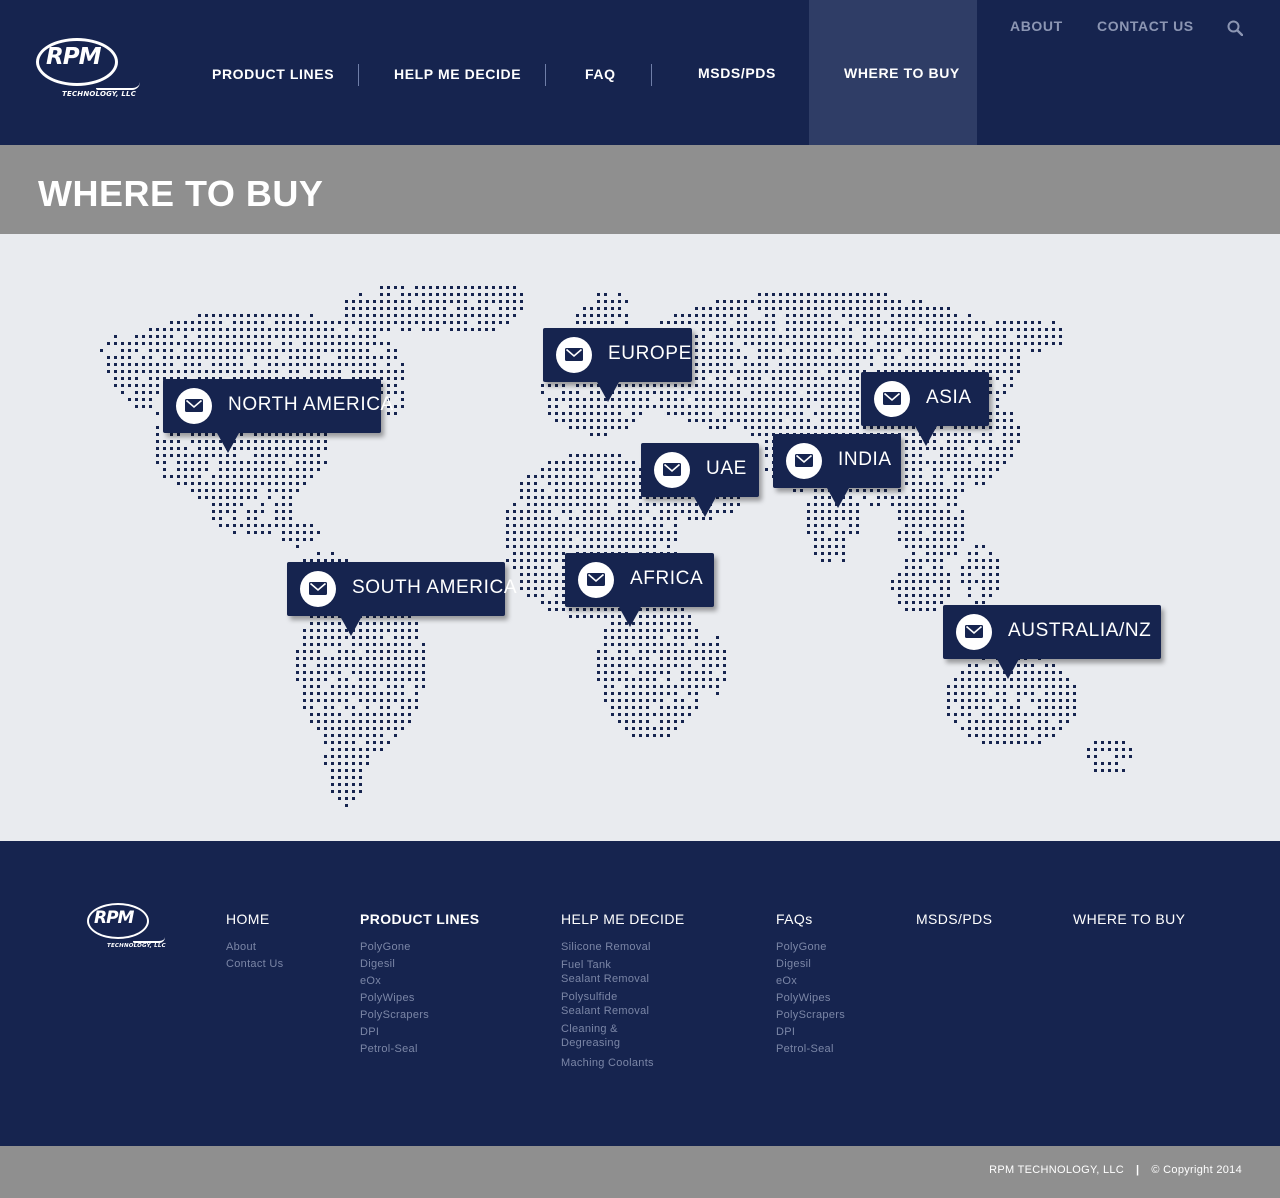  I want to click on footer-heading-product-lines: PRODUCT LINES, so click(420, 919).